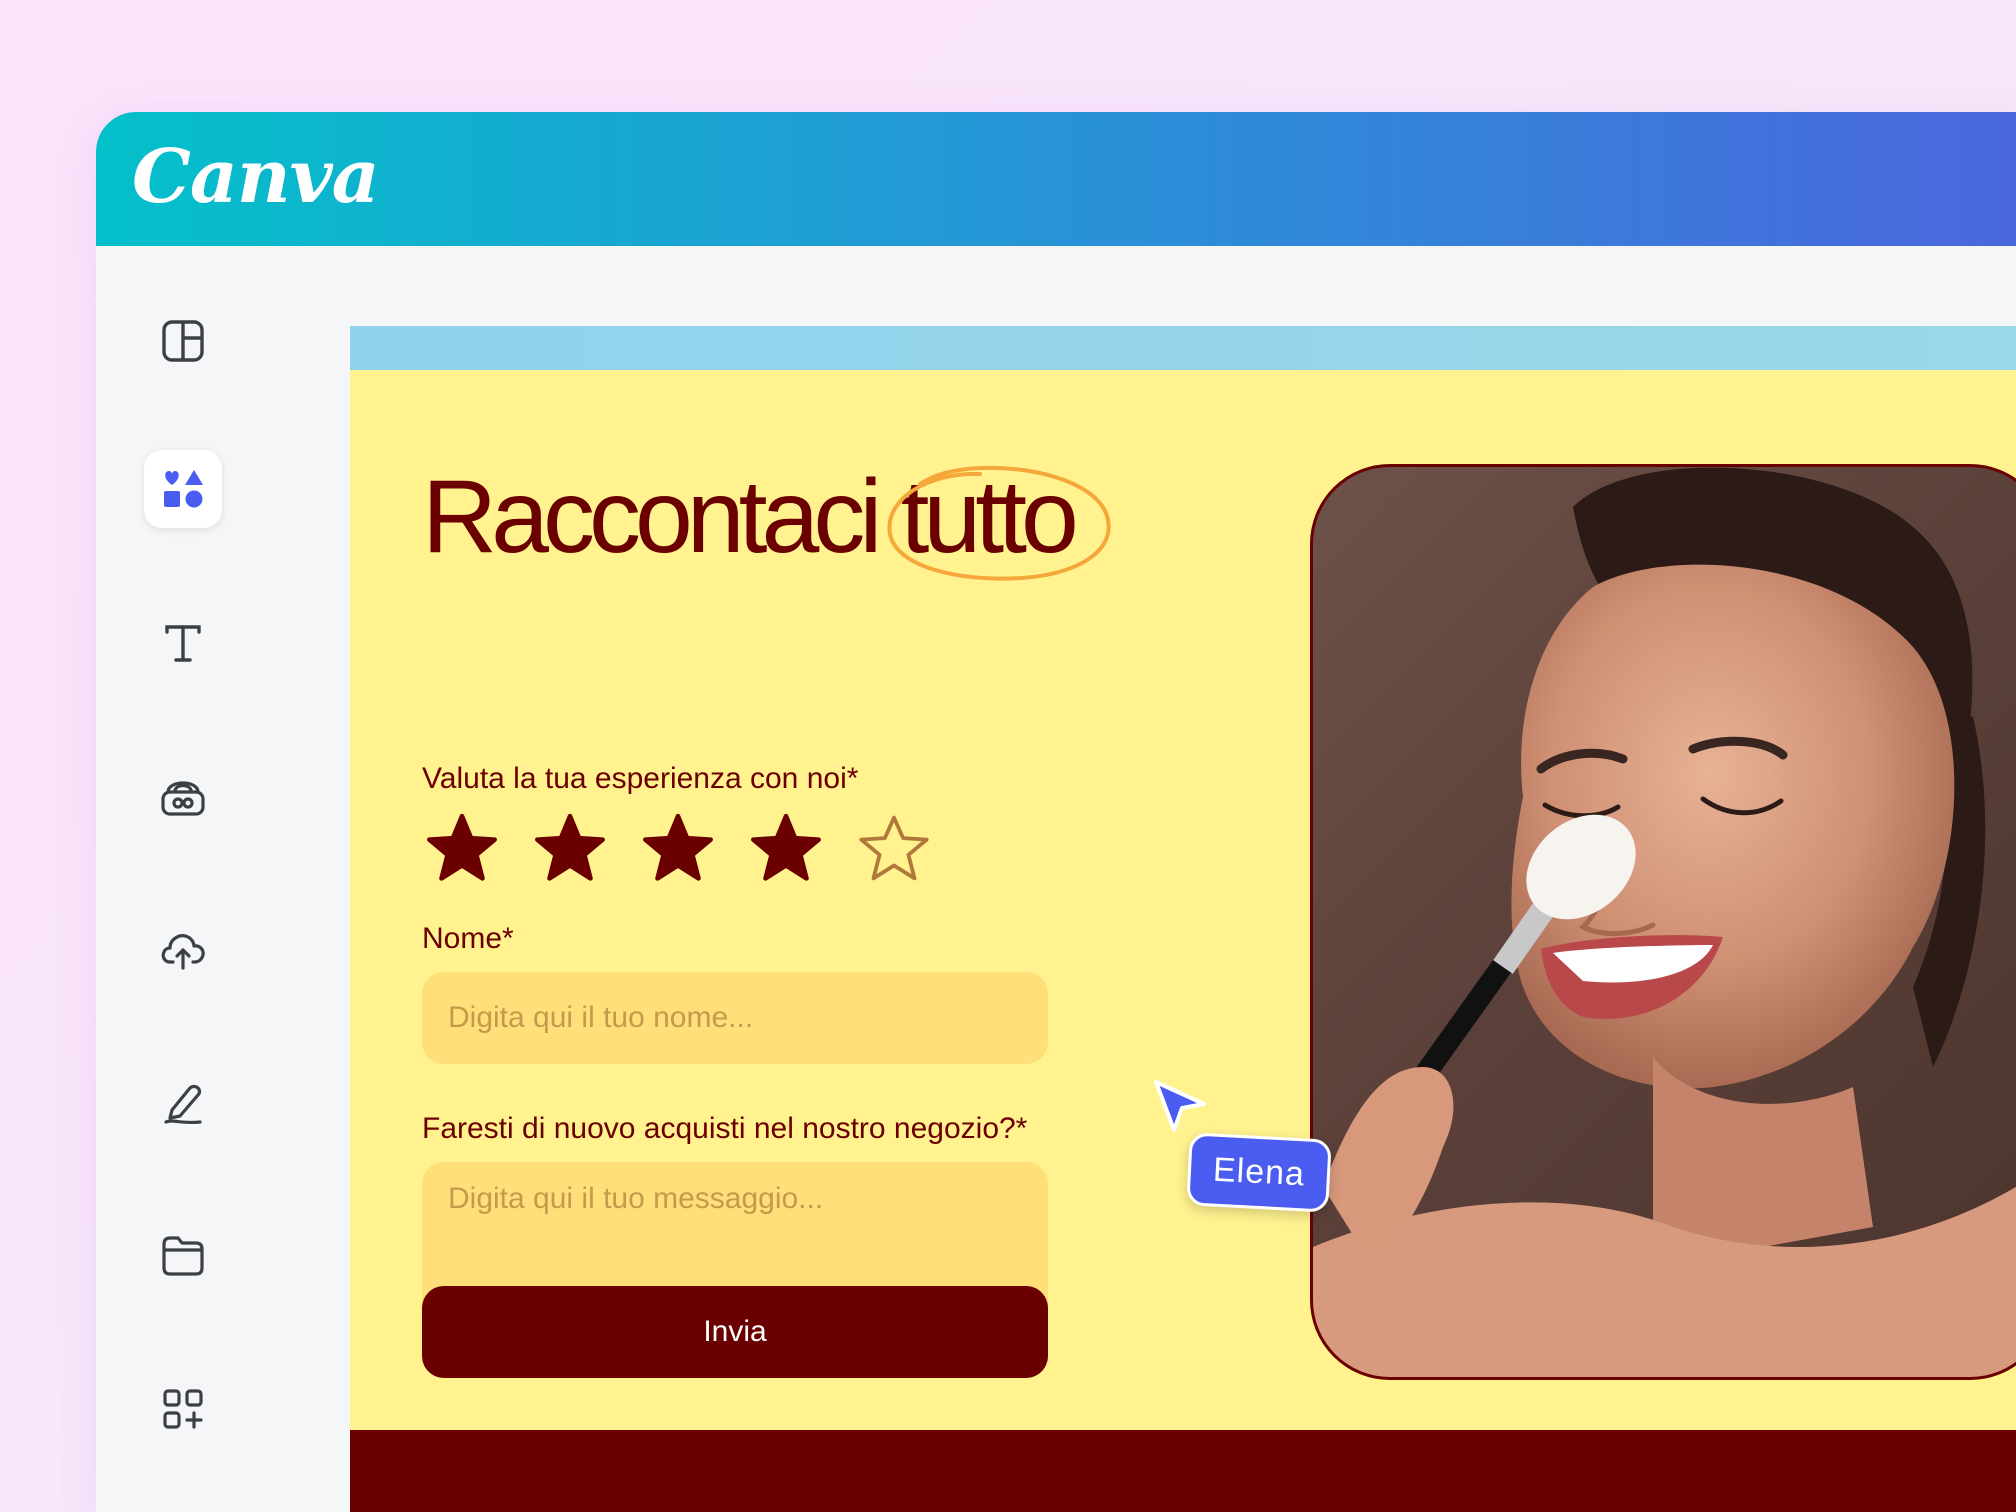  I want to click on sidebar-item-uploads, so click(183, 949).